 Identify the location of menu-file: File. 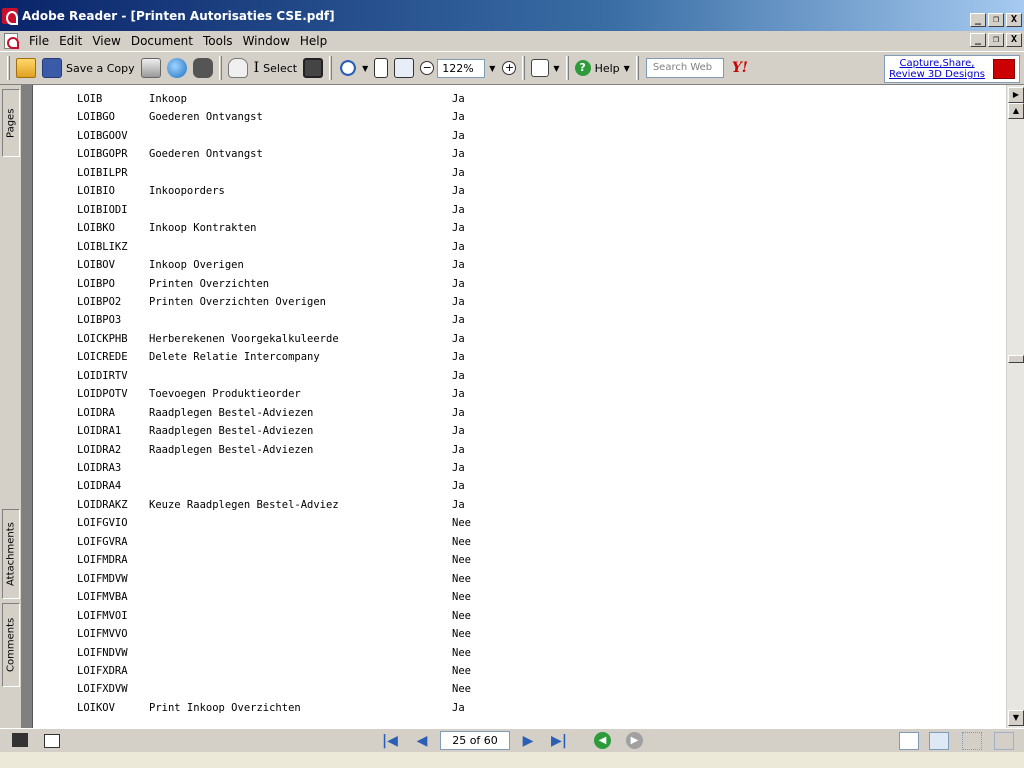
(39, 41).